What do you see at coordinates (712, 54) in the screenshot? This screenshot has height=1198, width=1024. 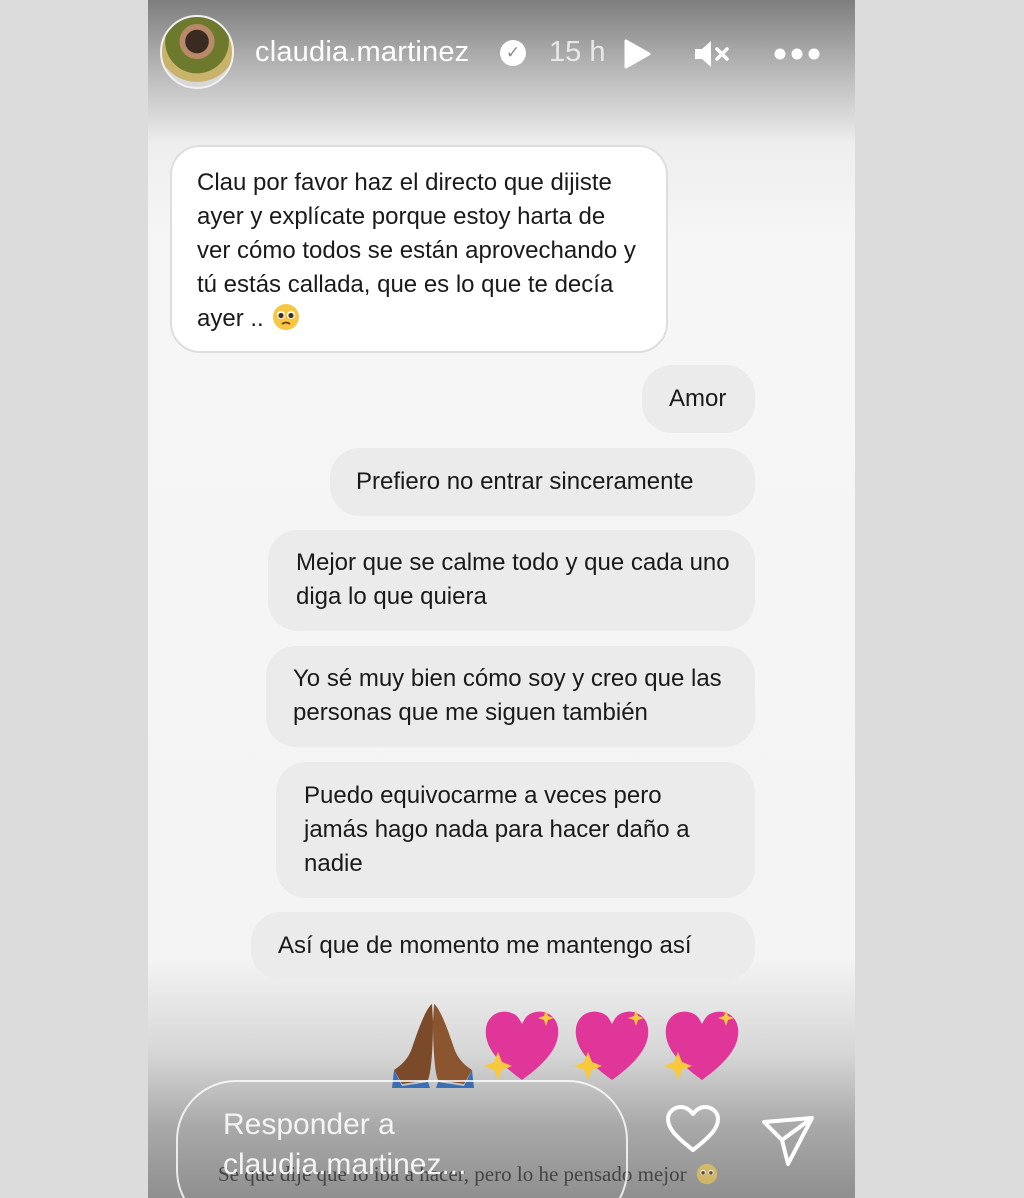 I see `mute-icon` at bounding box center [712, 54].